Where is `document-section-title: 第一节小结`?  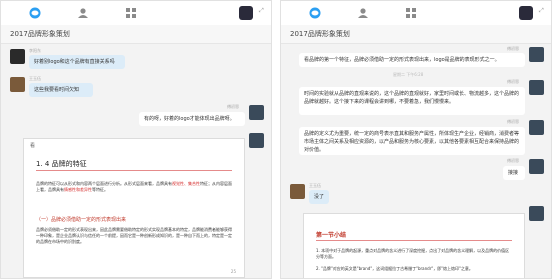 document-section-title: 第一节小结 is located at coordinates (331, 235).